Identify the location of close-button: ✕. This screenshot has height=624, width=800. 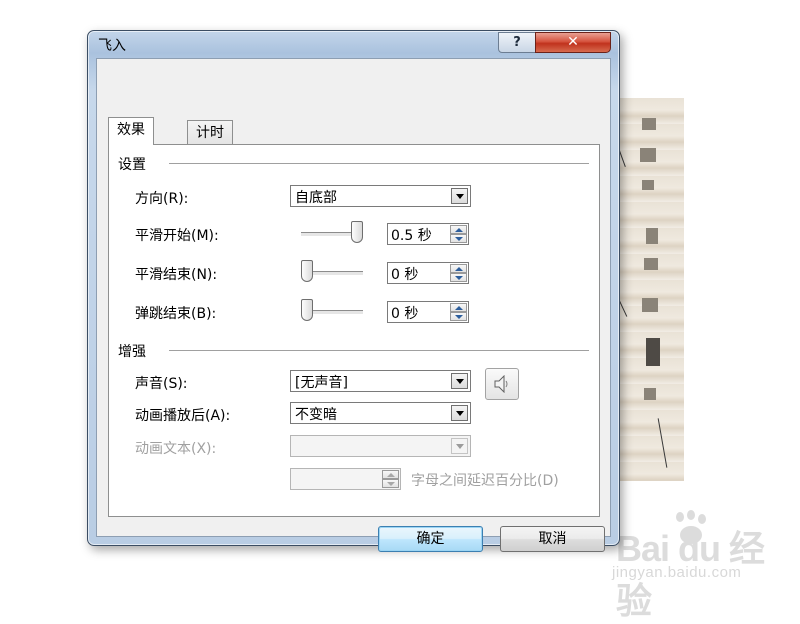
(573, 42).